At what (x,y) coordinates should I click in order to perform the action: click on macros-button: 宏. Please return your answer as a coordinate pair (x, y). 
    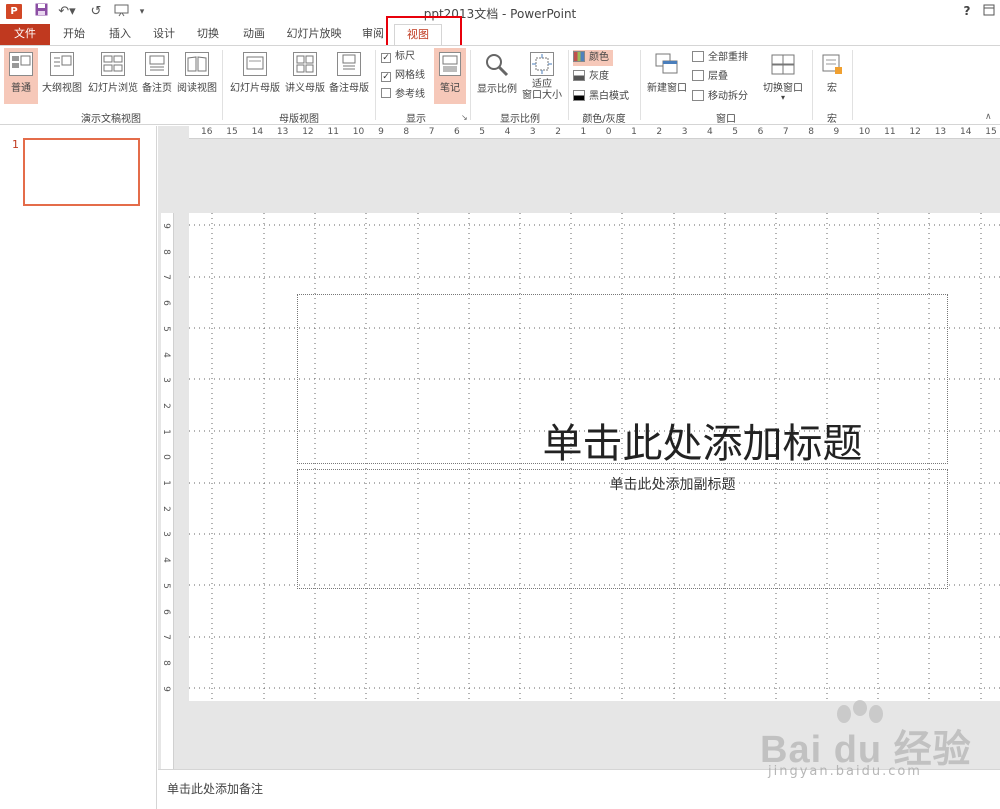
    Looking at the image, I should click on (832, 76).